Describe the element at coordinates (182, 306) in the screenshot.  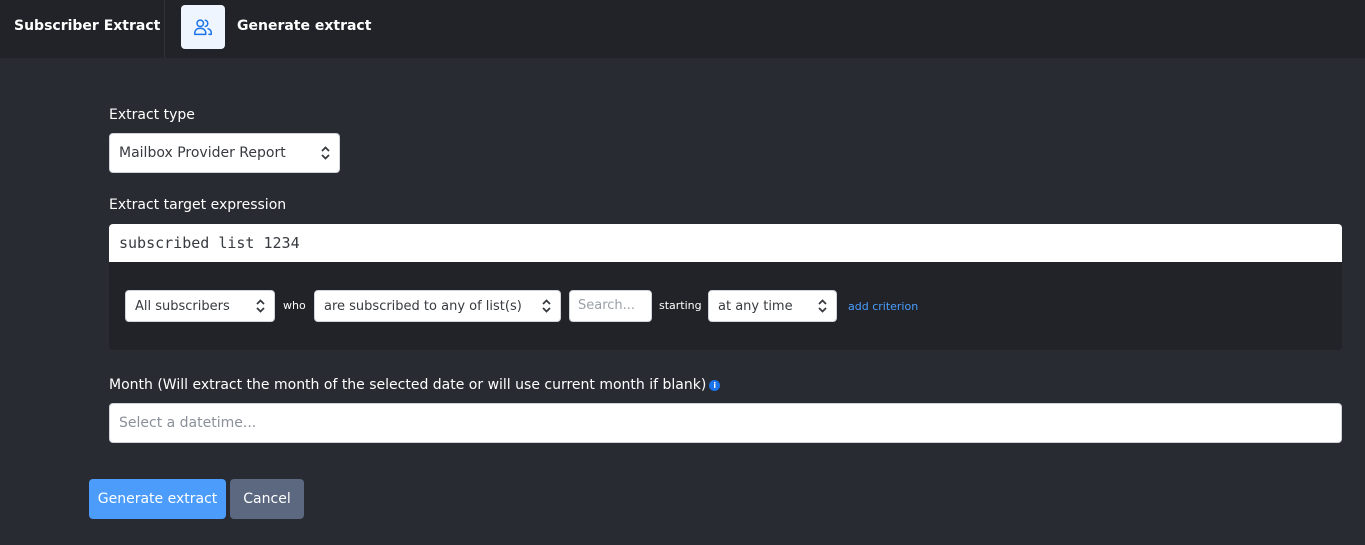
I see `subject-value: All subscribers` at that location.